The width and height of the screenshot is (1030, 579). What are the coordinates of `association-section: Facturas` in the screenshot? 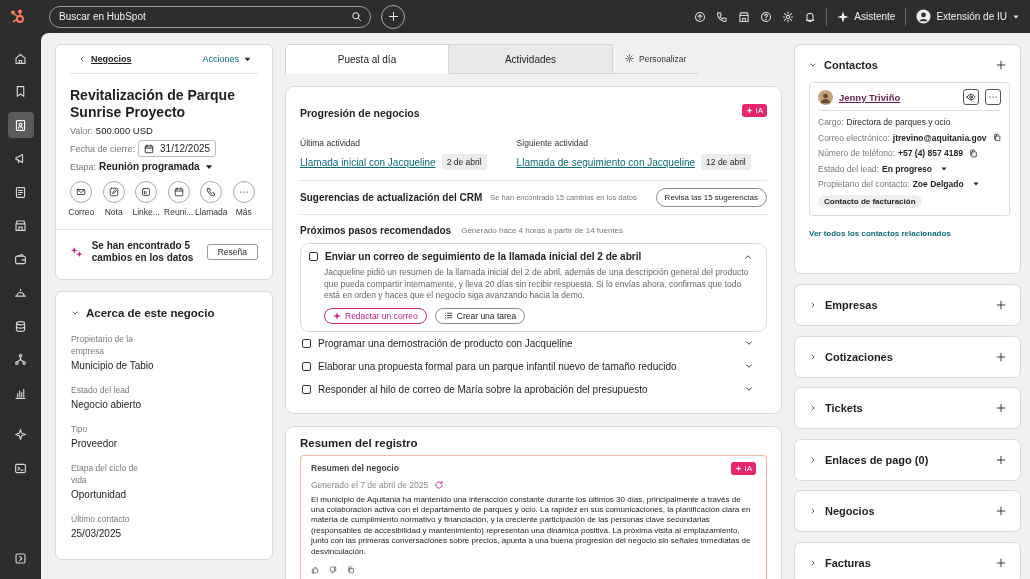 It's located at (907, 560).